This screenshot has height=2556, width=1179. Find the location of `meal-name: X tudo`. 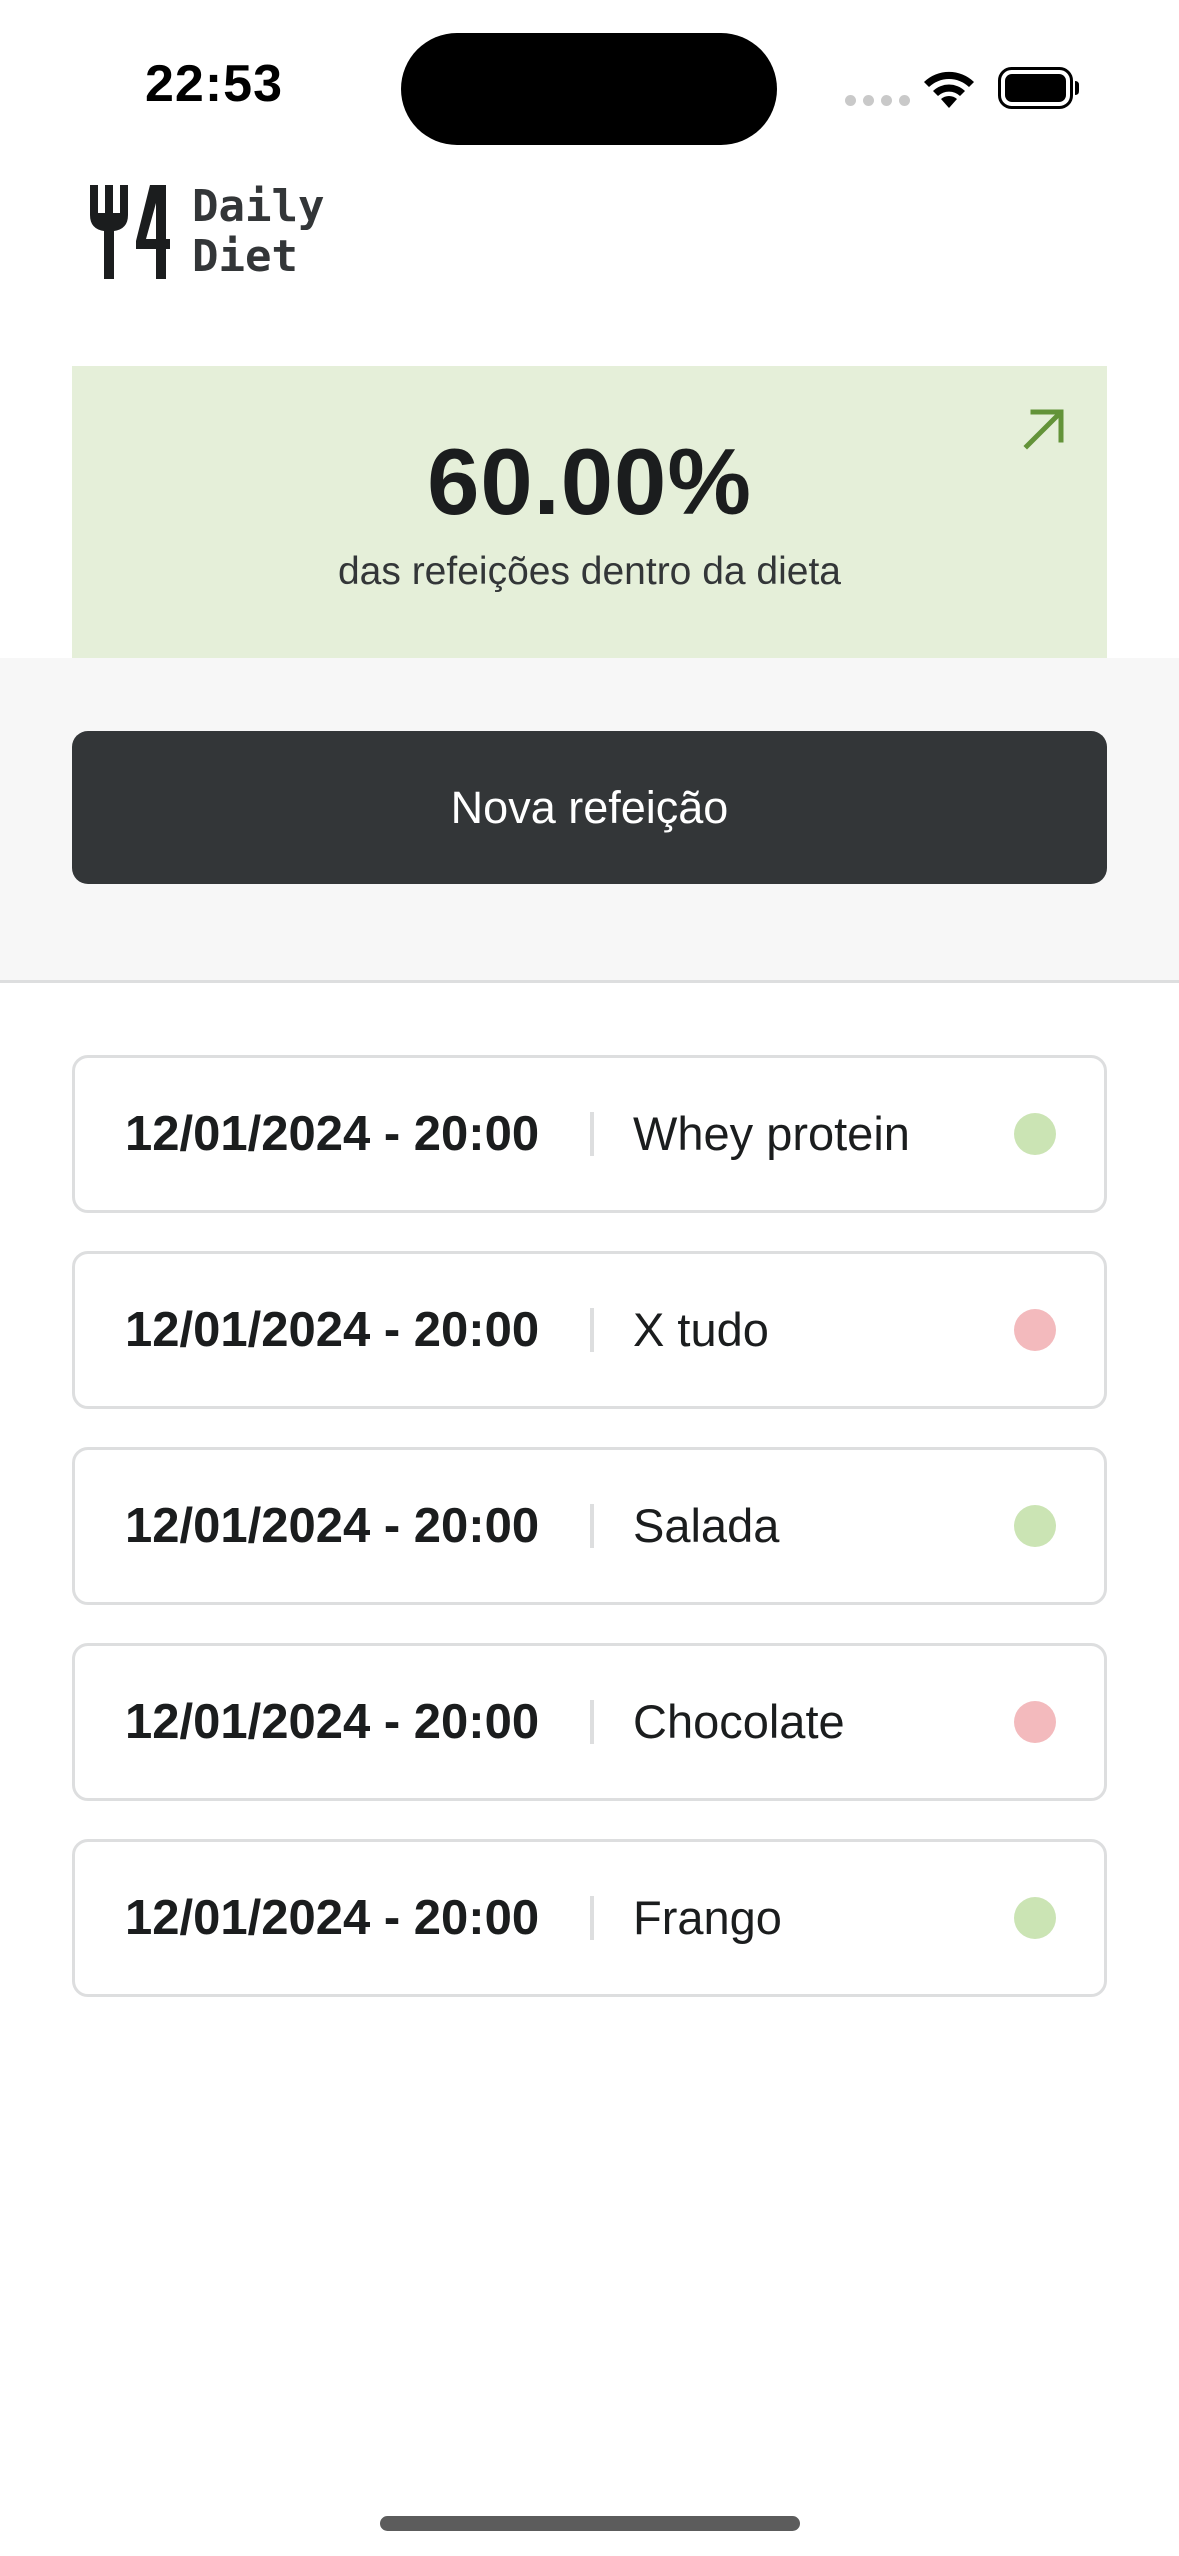

meal-name: X tudo is located at coordinates (701, 1329).